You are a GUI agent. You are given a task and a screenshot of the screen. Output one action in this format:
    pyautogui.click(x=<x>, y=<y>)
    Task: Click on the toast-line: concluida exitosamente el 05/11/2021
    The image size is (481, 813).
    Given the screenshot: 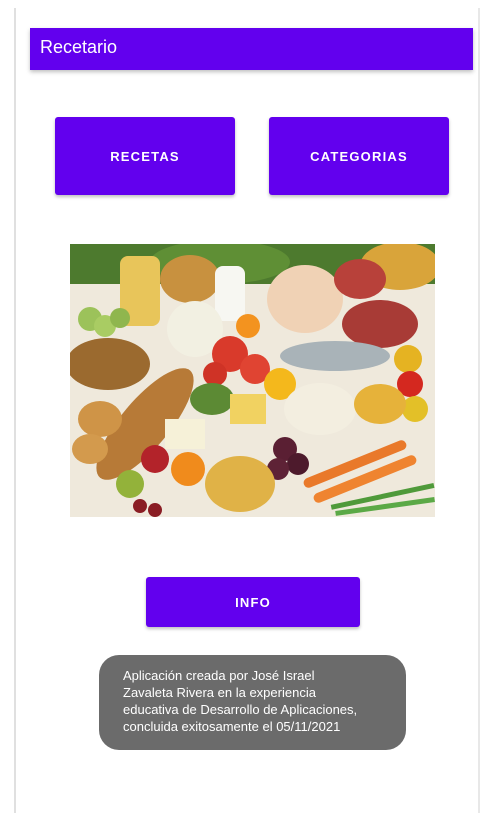 What is the action you would take?
    pyautogui.click(x=232, y=726)
    